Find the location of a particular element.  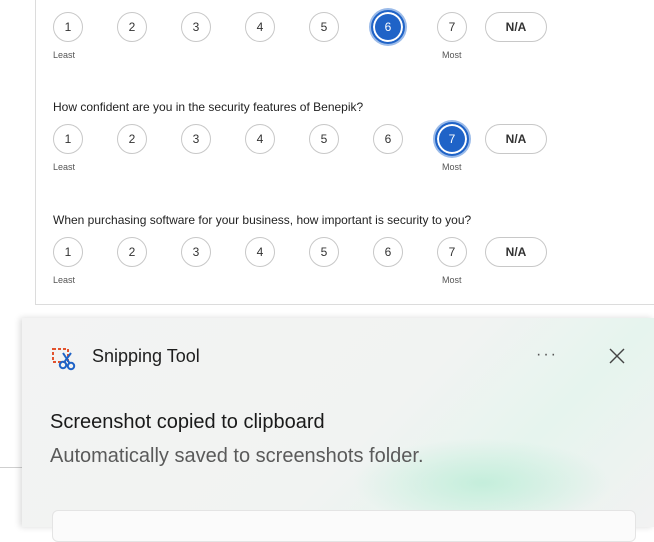

rating-7-q1: 7 is located at coordinates (452, 27).